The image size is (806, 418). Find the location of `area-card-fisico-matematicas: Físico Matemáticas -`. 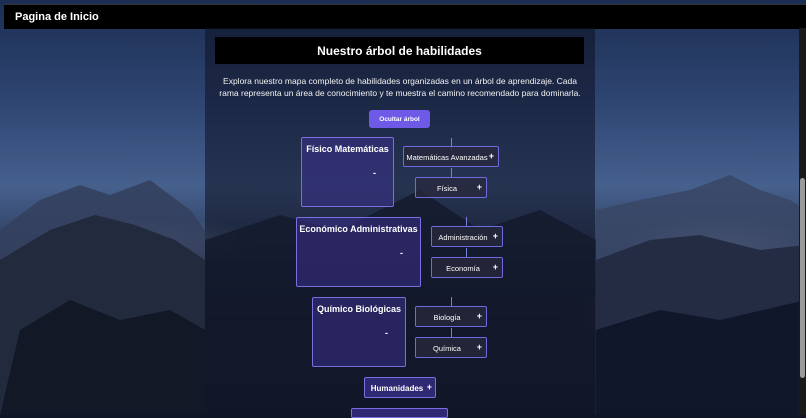

area-card-fisico-matematicas: Físico Matemáticas - is located at coordinates (347, 172).